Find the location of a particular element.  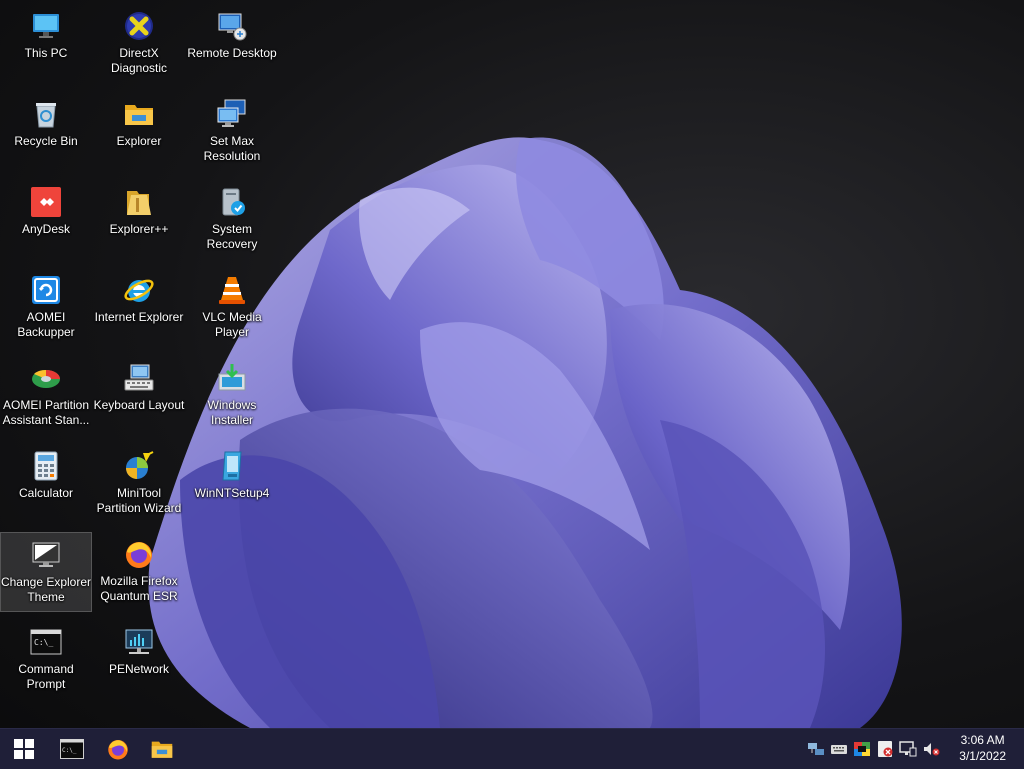

icon-label: MiniTool Partition Wizard is located at coordinates (139, 500).